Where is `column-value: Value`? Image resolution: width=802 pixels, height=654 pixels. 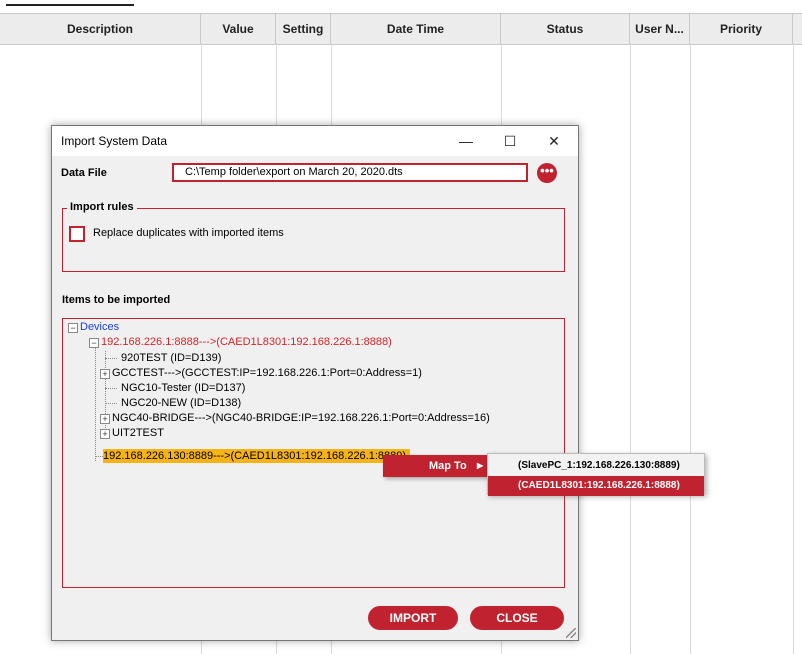 column-value: Value is located at coordinates (238, 29).